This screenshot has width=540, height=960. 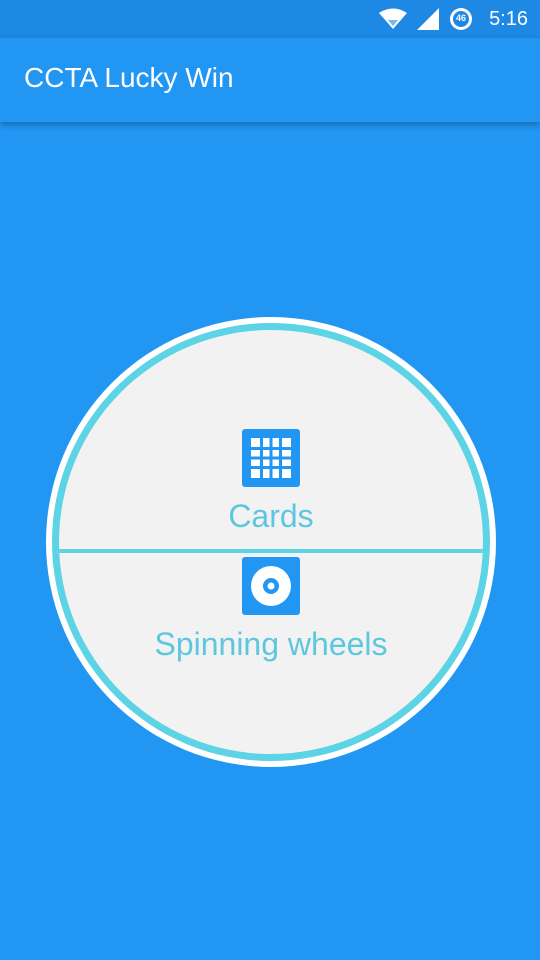 I want to click on network-badge-icon: 46, so click(x=461, y=19).